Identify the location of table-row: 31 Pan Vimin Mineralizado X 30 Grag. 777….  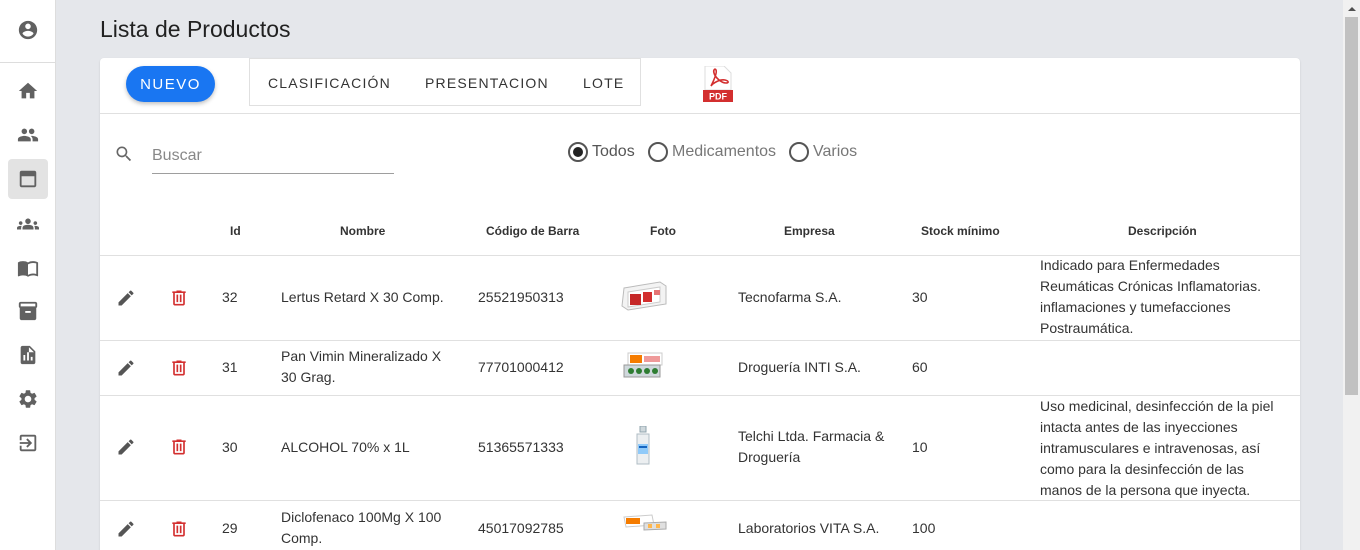
(700, 368).